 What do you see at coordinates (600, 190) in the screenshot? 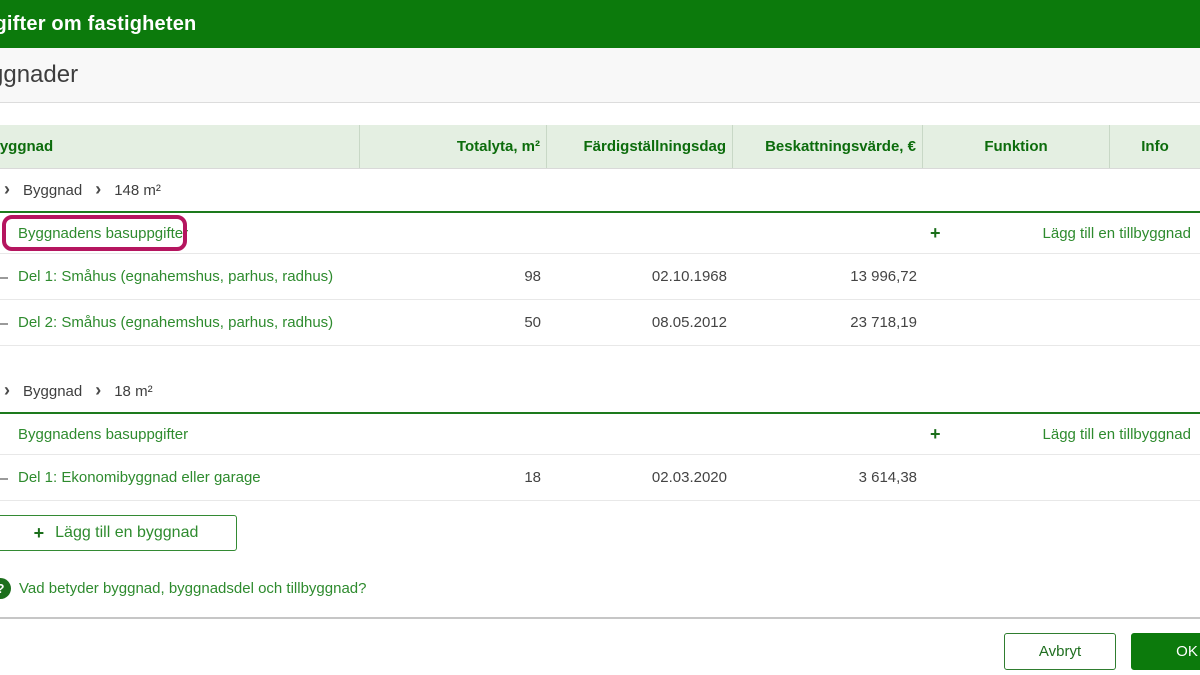
I see `group-breadcrumb: › Byggnad › 148 m²` at bounding box center [600, 190].